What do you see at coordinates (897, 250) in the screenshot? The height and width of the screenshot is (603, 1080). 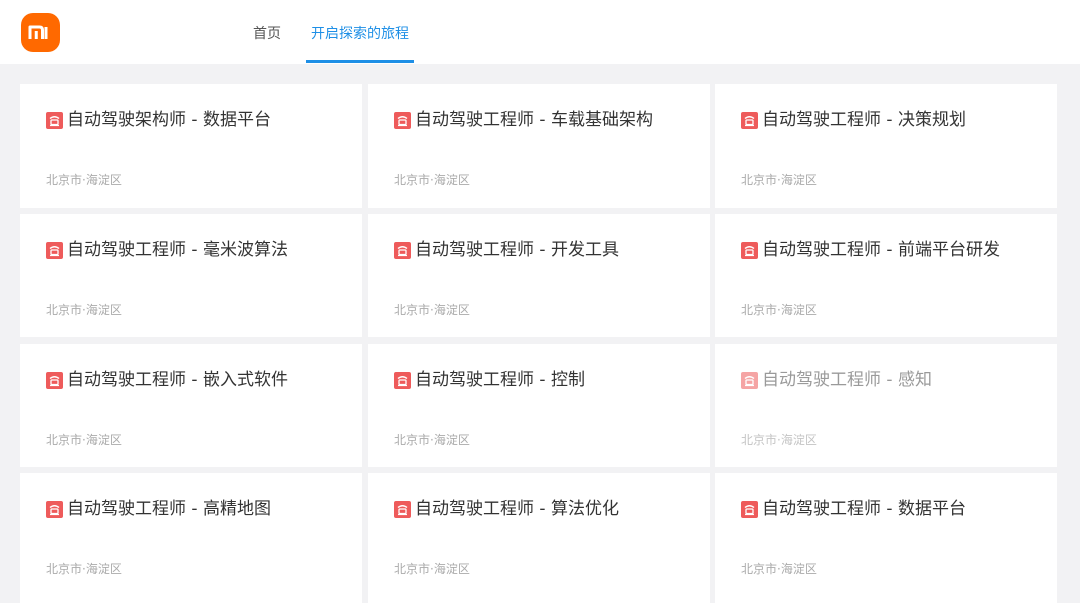 I see `job-title: 自动驾驶工程师 - 前端平台研发` at bounding box center [897, 250].